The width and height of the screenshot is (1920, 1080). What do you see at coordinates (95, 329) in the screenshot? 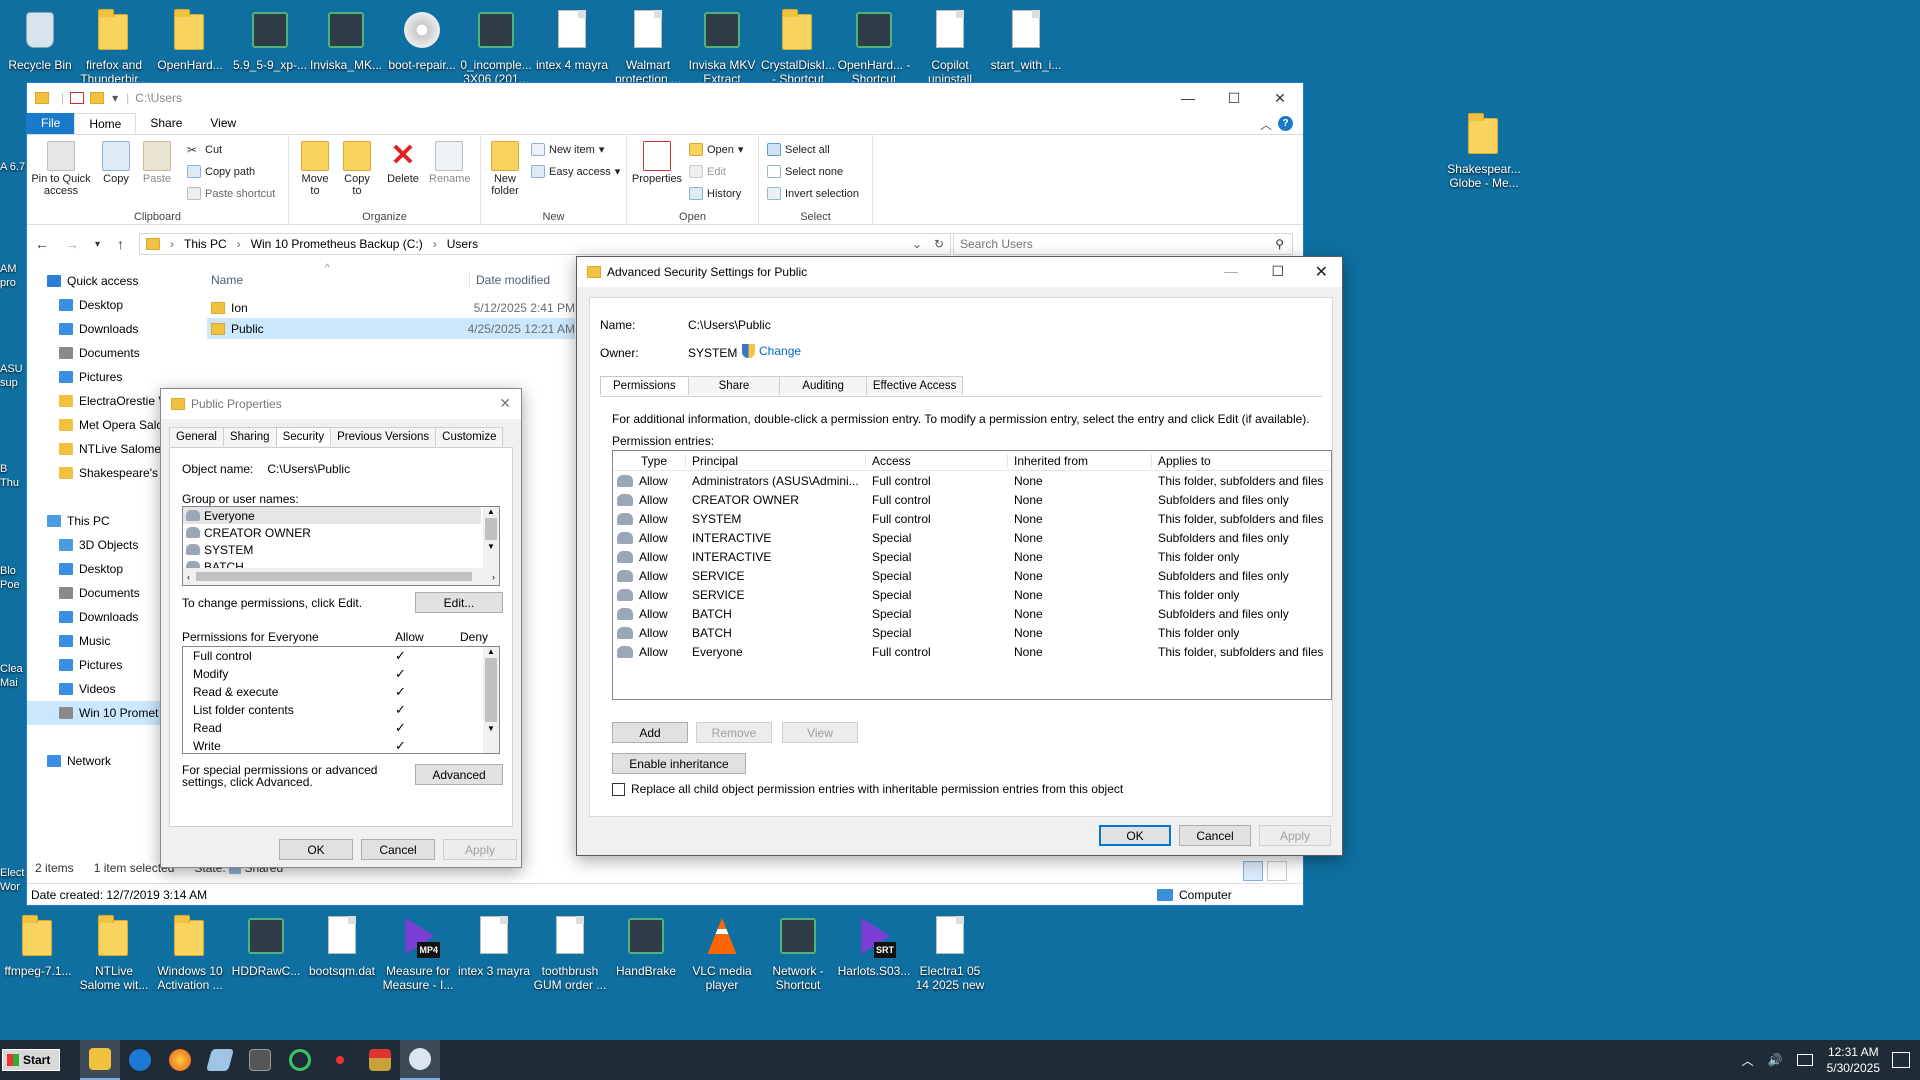
I see `nav-item: Downloads📌` at bounding box center [95, 329].